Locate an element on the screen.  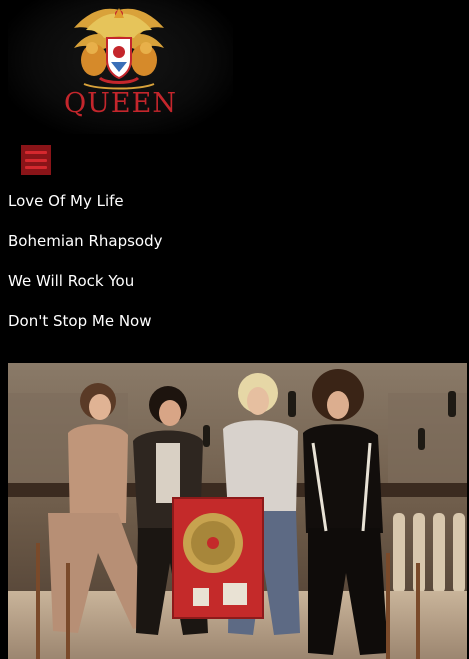
queen-crest-icon is located at coordinates (119, 49).